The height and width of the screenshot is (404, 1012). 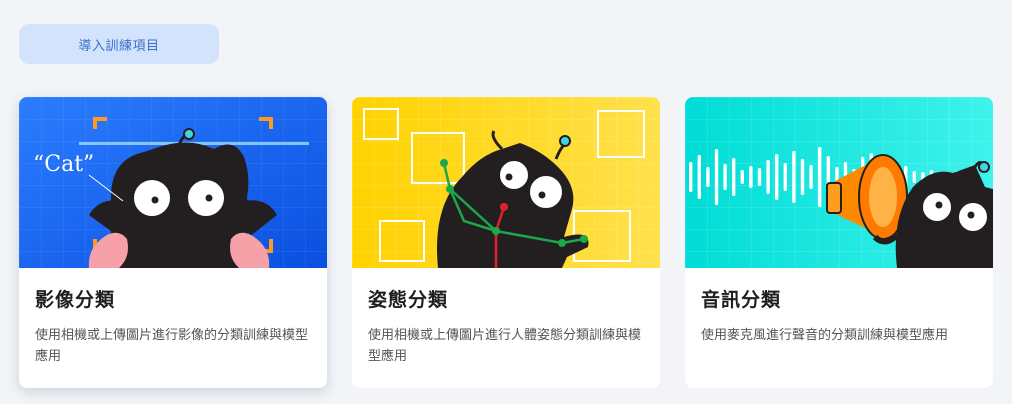 I want to click on card-description: 使用相機或上傳圖片進行人體姿態分類訓練與模型應用, so click(x=505, y=346).